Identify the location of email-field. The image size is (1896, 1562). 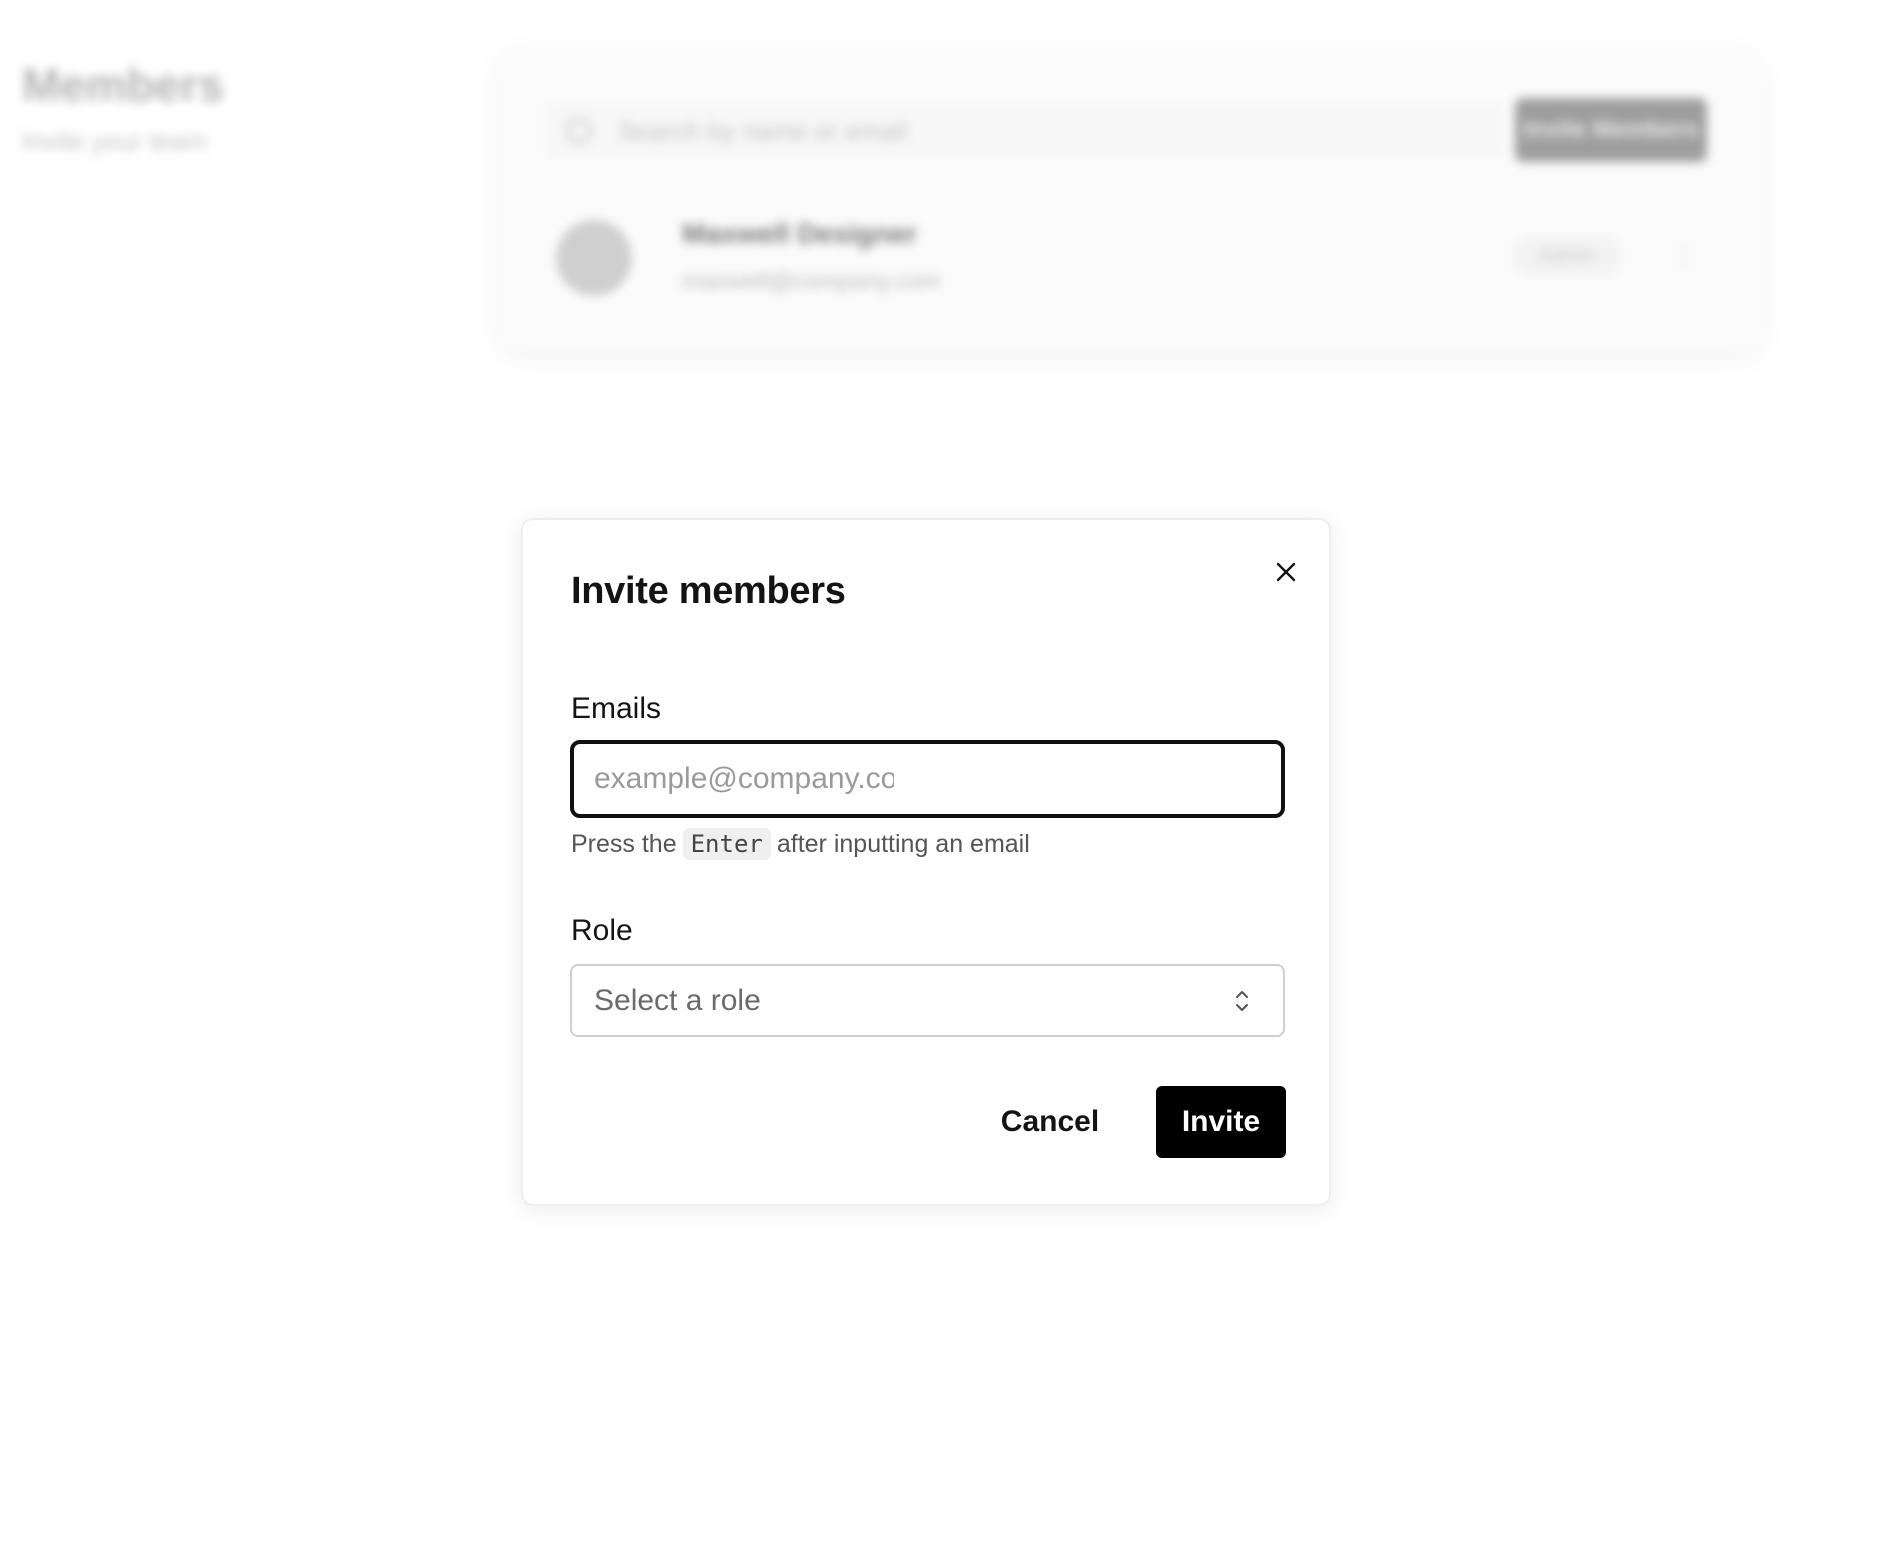
(927, 779).